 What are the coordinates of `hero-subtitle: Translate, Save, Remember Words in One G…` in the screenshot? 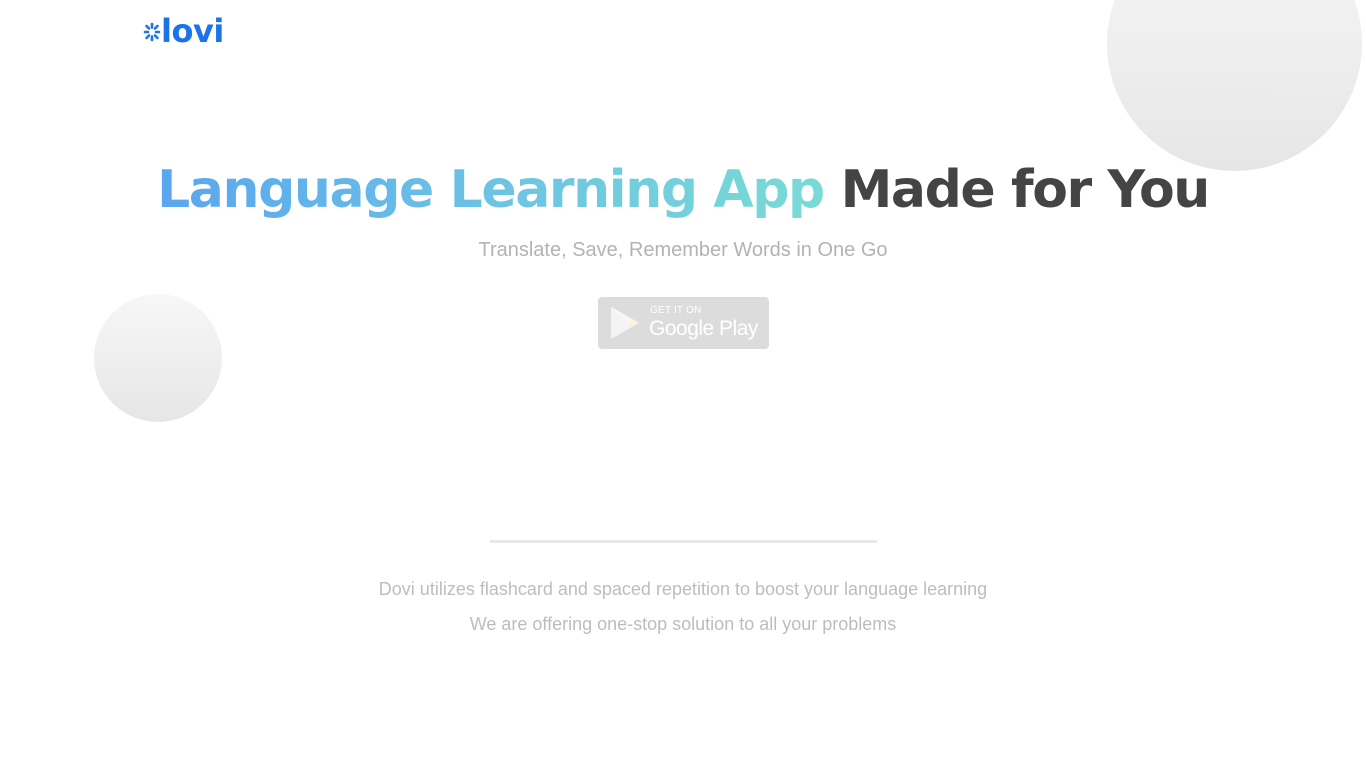 It's located at (683, 250).